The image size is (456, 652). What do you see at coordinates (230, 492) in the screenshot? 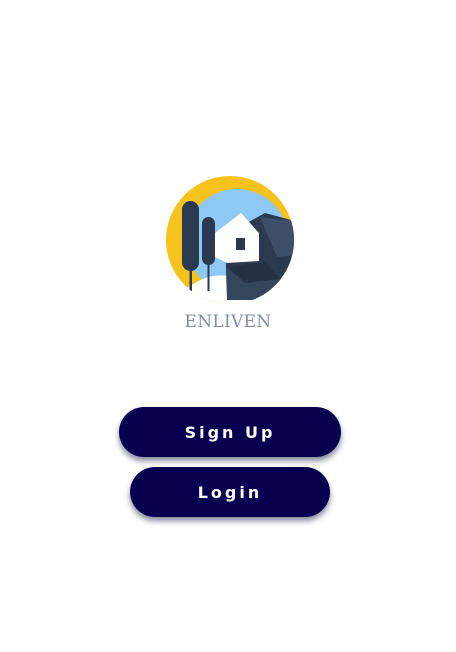
I see `login-button: Login` at bounding box center [230, 492].